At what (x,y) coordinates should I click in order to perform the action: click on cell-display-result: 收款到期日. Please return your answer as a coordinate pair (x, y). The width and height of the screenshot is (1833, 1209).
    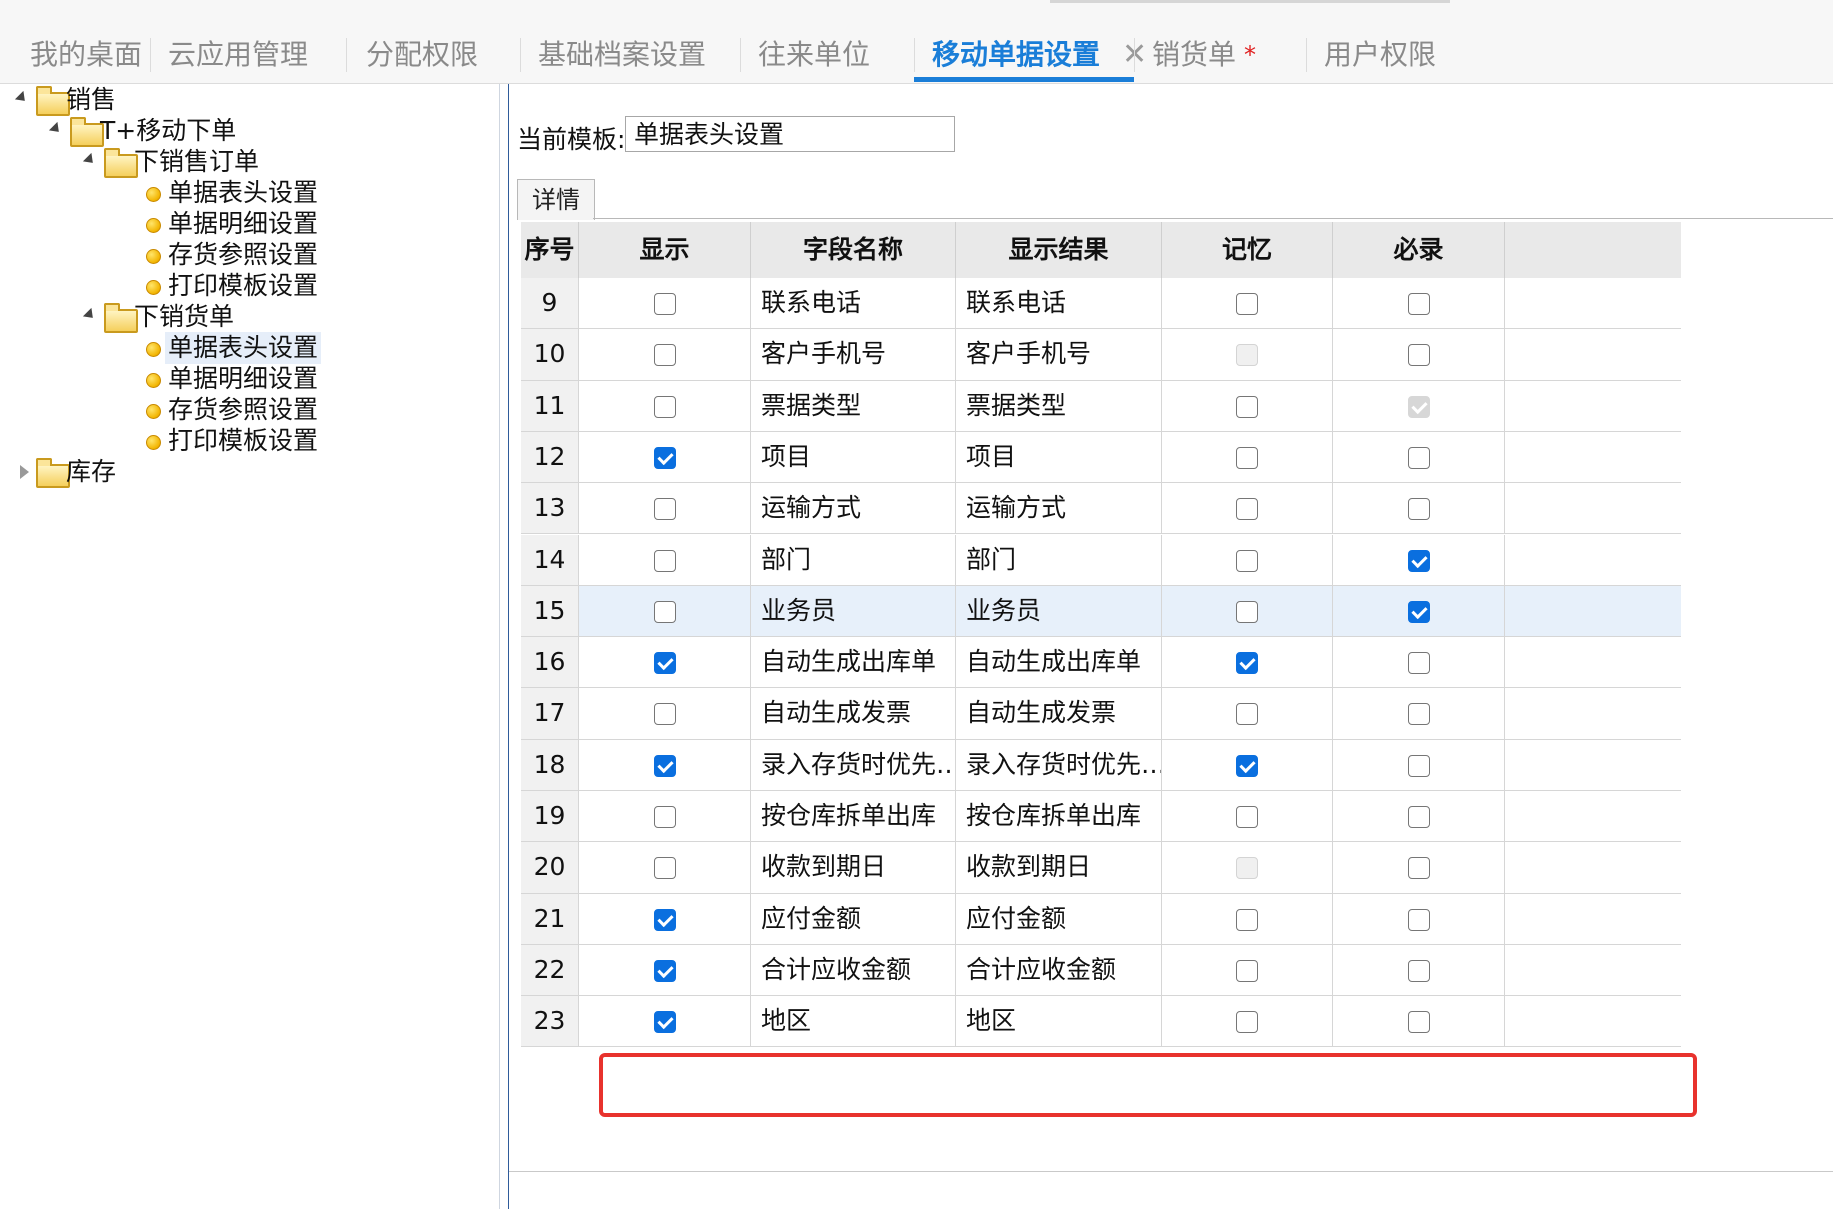
    Looking at the image, I should click on (1059, 867).